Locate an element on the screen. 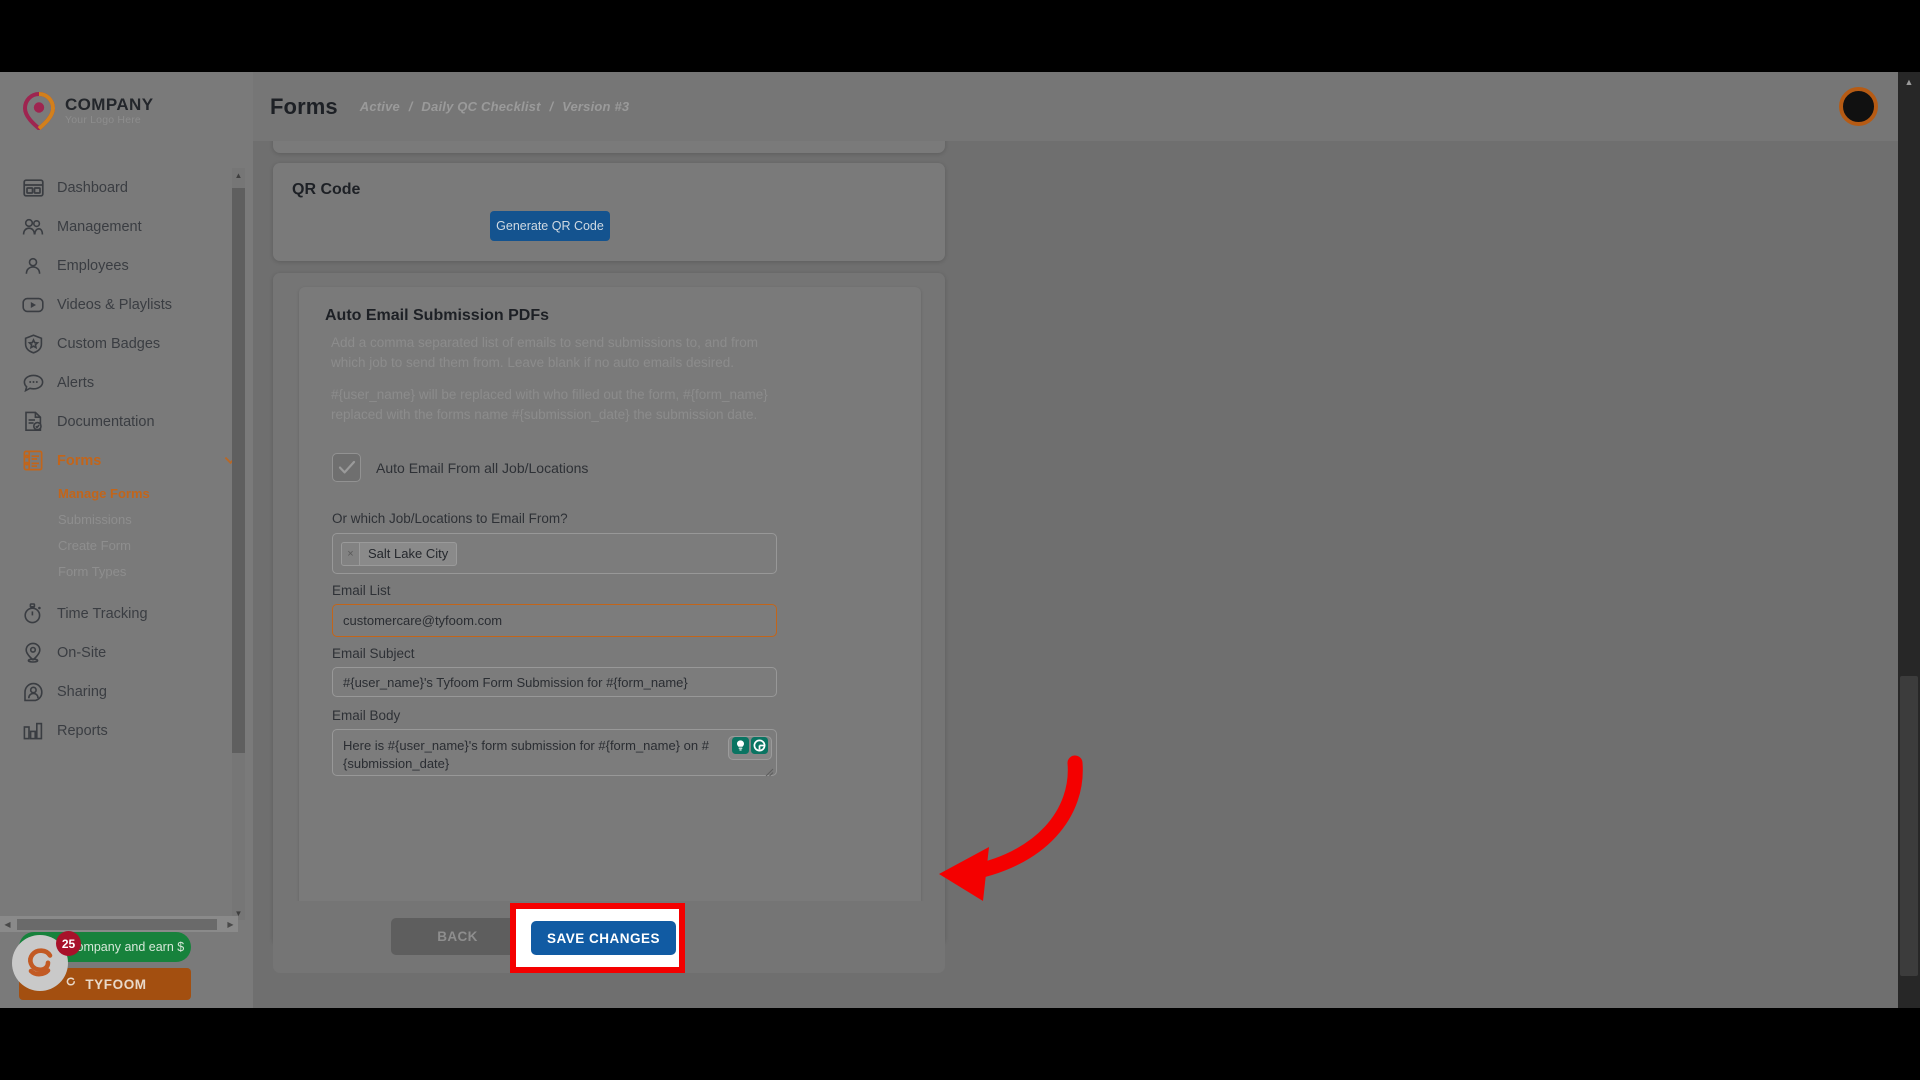  auto-email-all-locations-row: Auto Email From all Job/Locations is located at coordinates (460, 467).